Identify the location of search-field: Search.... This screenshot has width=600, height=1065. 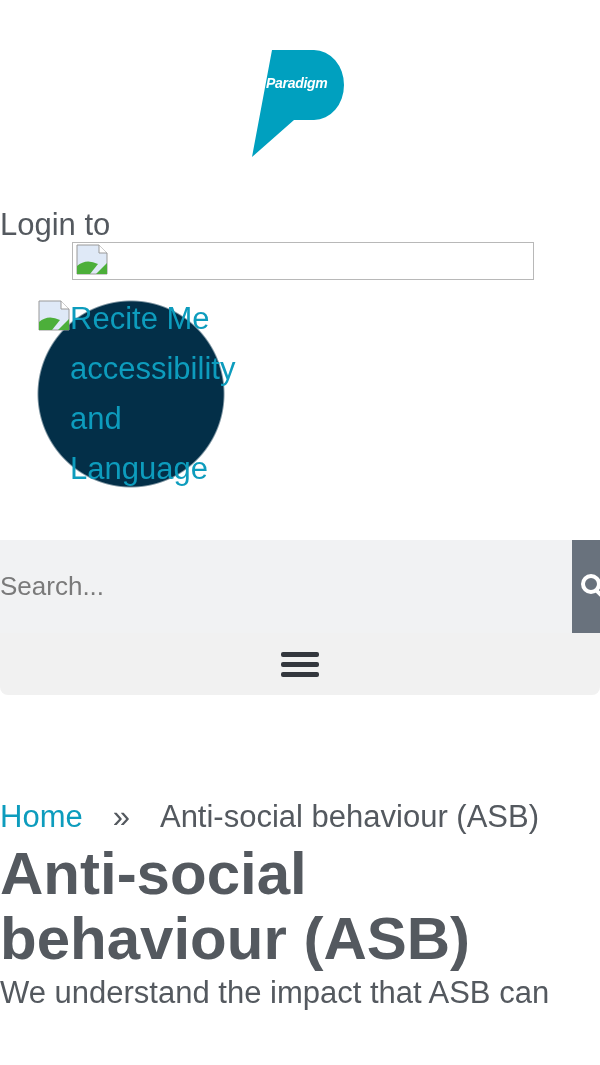
(286, 586).